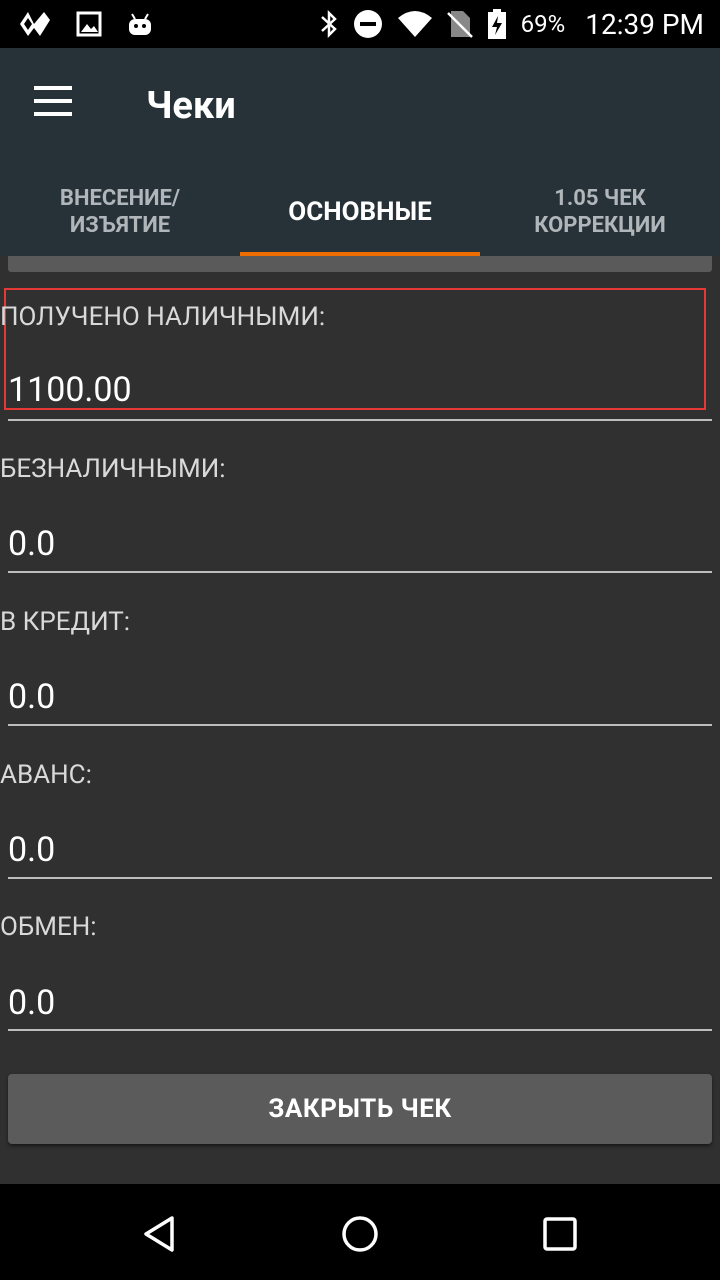  Describe the element at coordinates (644, 24) in the screenshot. I see `clock: 12:39 PM` at that location.